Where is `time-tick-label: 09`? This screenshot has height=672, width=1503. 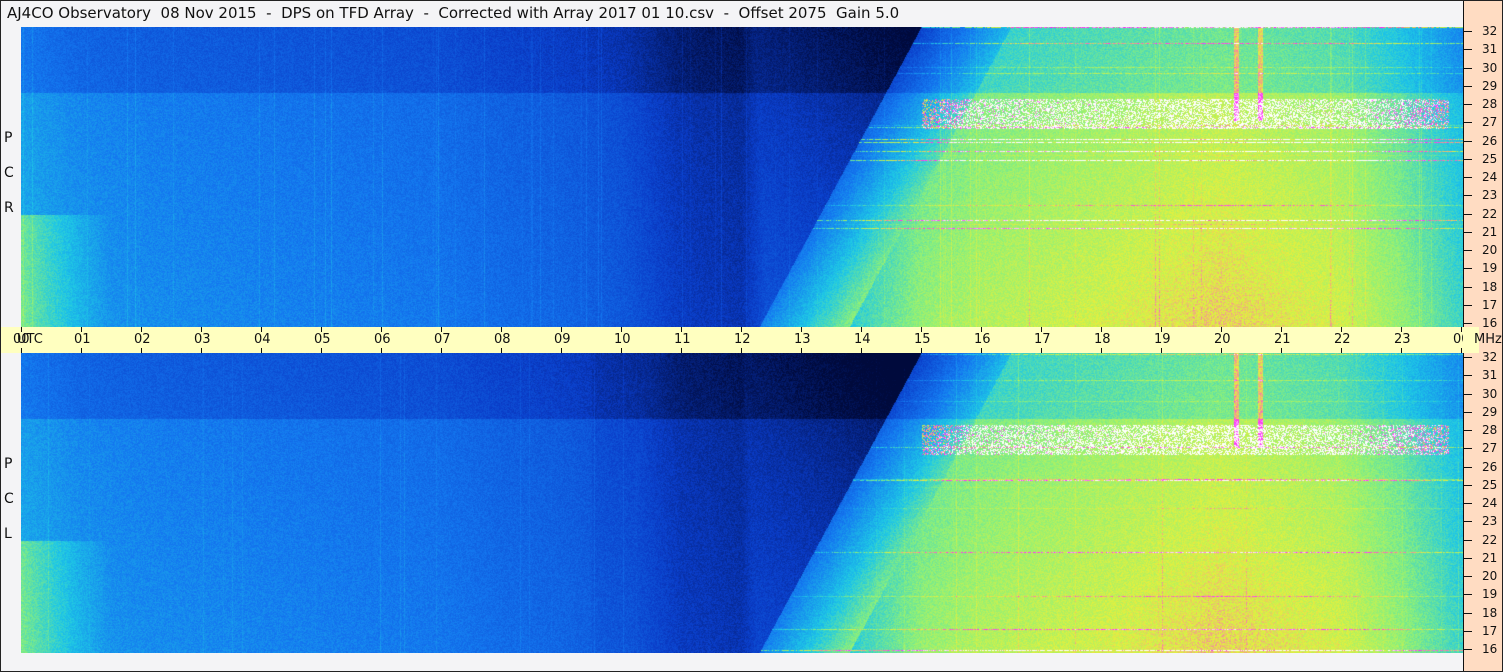
time-tick-label: 09 is located at coordinates (562, 339).